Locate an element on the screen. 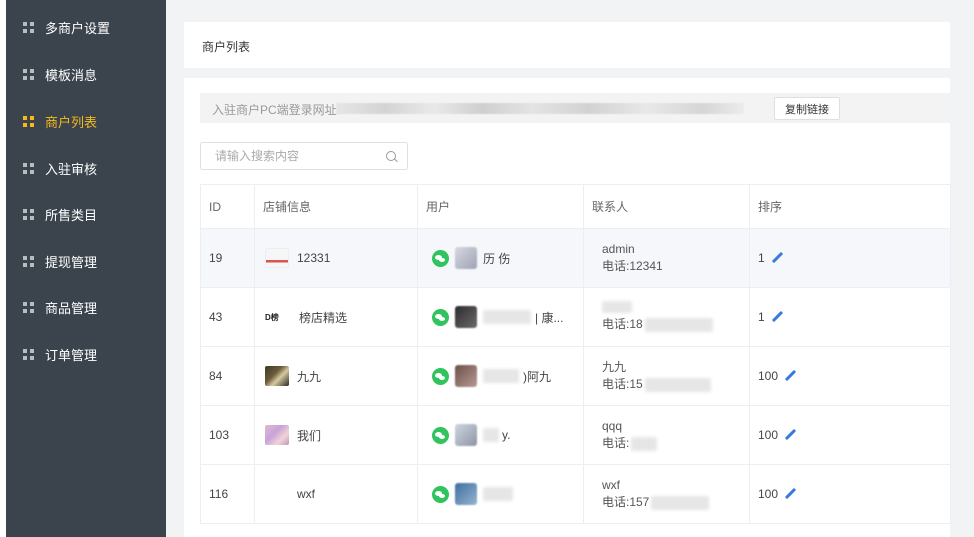 The image size is (974, 537). sidebar-item-label: 商品管理 is located at coordinates (71, 308).